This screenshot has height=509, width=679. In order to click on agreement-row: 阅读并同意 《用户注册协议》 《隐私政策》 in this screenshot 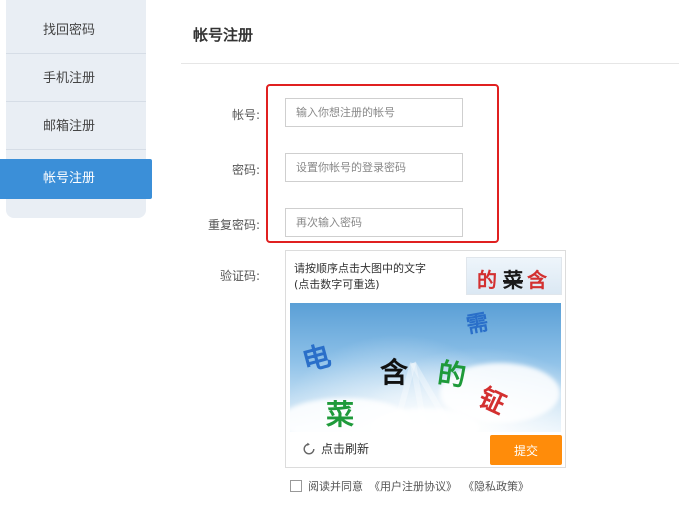, I will do `click(409, 486)`.